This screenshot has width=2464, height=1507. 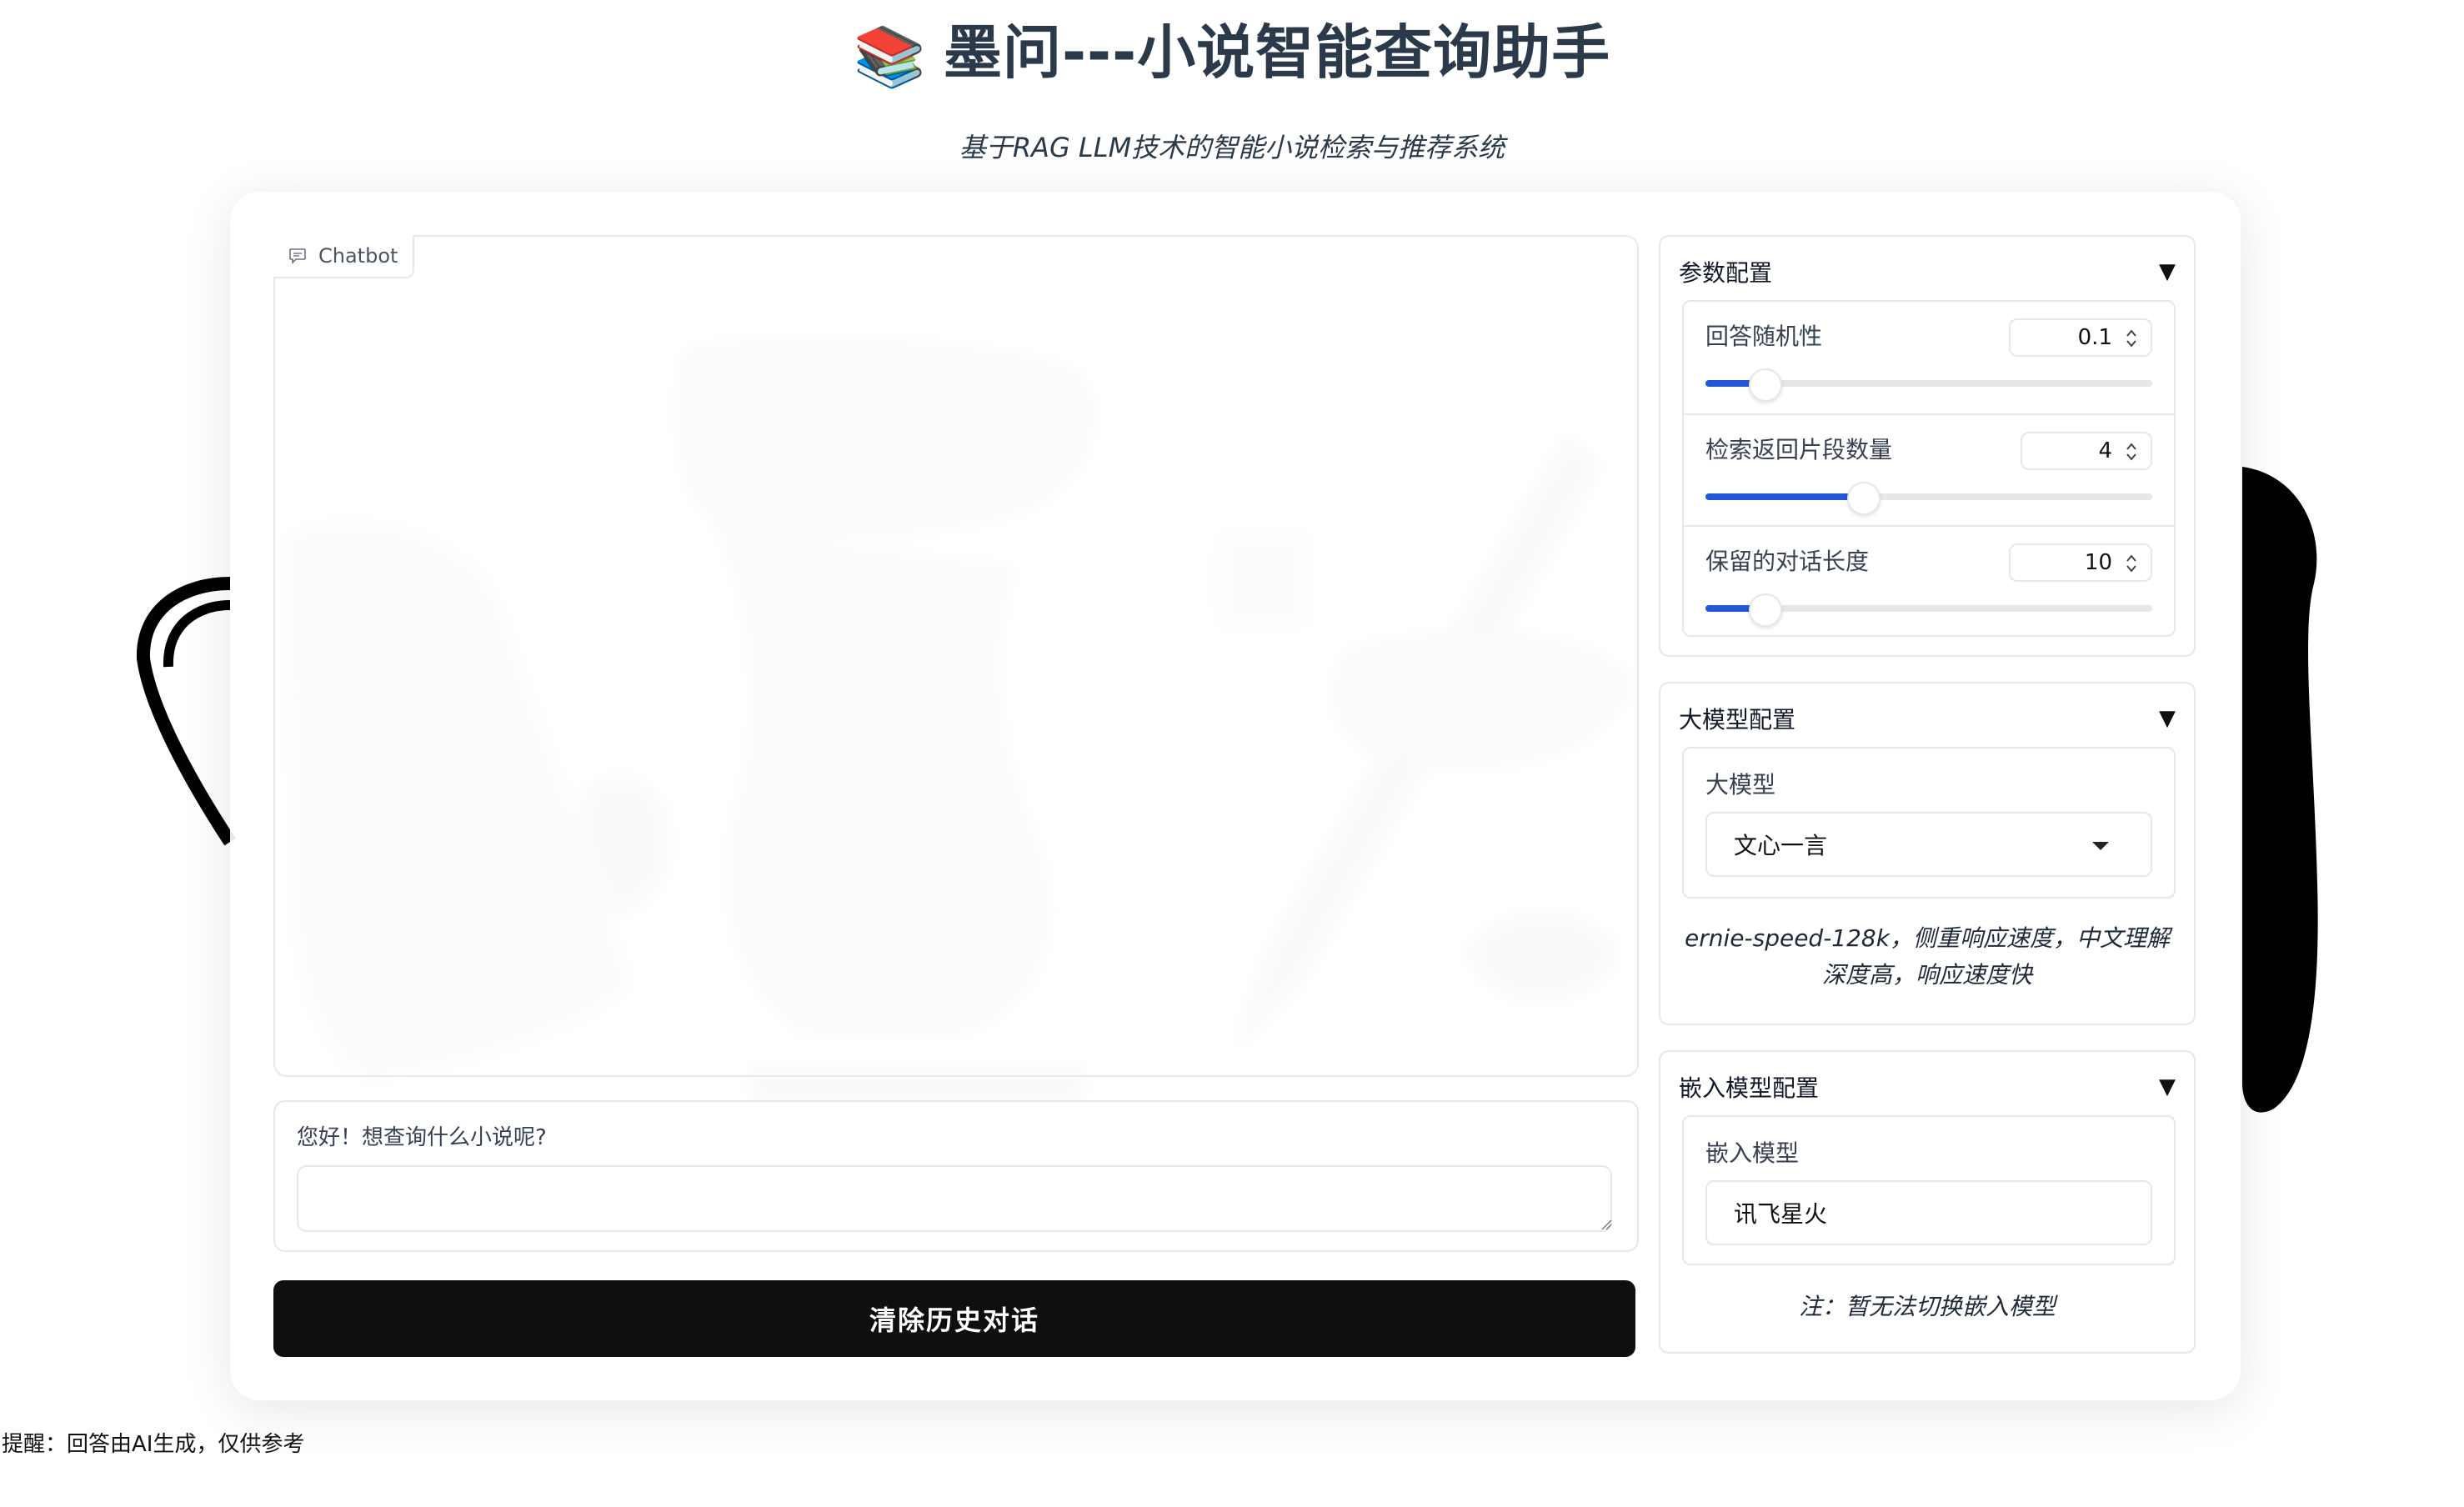 What do you see at coordinates (1927, 718) in the screenshot?
I see `llm-panel-header: 大模型配置 ▼` at bounding box center [1927, 718].